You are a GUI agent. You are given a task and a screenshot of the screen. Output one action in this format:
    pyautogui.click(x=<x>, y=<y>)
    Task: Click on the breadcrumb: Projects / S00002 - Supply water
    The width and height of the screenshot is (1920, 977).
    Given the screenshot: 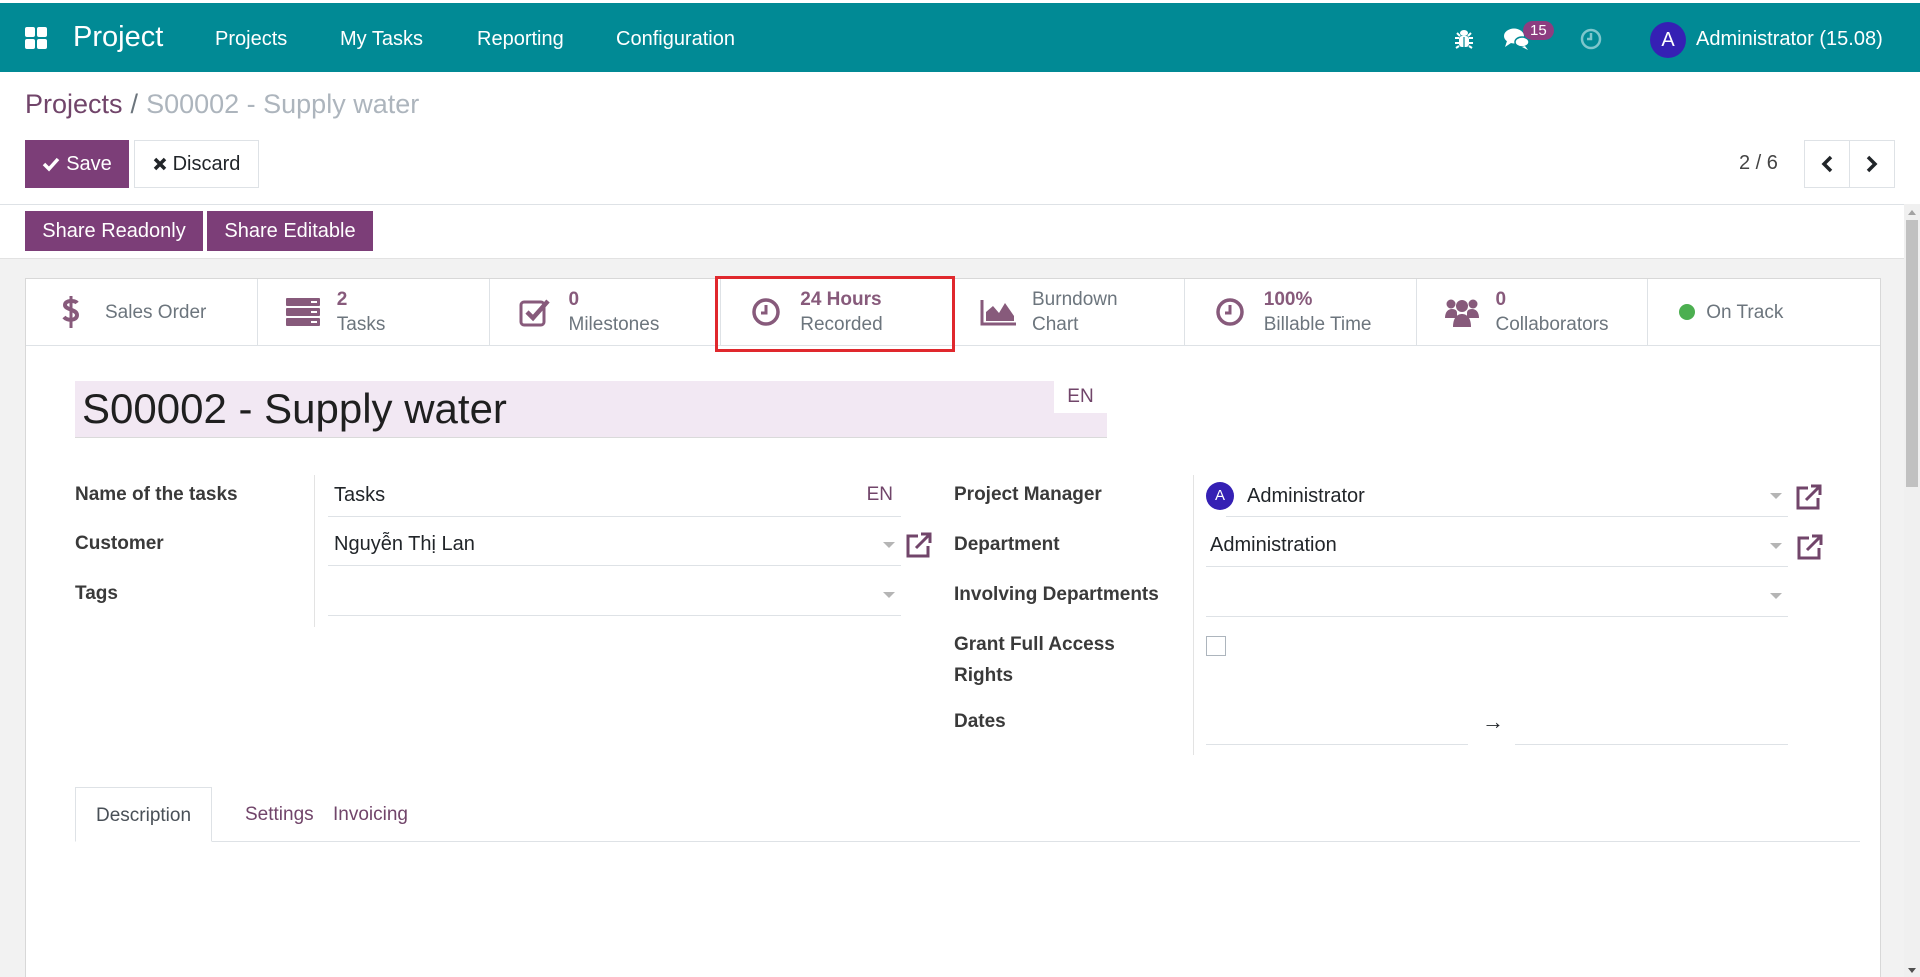 What is the action you would take?
    pyautogui.click(x=222, y=104)
    